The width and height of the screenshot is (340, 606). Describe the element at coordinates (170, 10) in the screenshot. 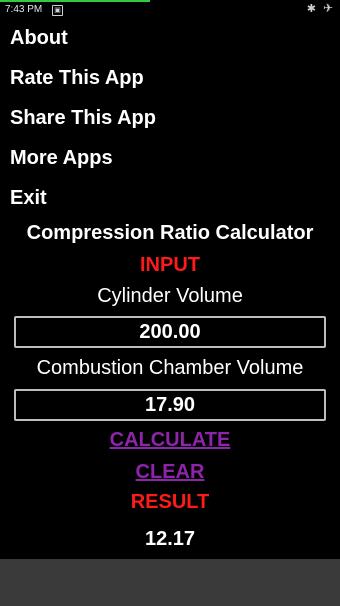

I see `status-bar: 7:43 PM ▣ ✱ ✈` at that location.